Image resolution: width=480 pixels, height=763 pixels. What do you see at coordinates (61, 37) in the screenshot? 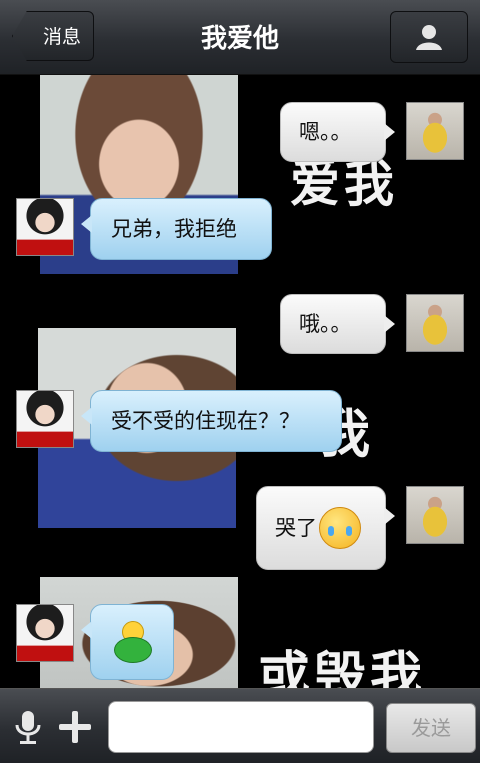
I see `back-button-label: 消息` at bounding box center [61, 37].